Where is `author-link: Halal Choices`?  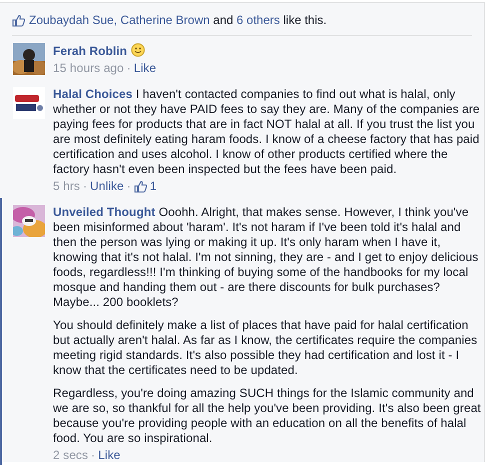
author-link: Halal Choices is located at coordinates (92, 94).